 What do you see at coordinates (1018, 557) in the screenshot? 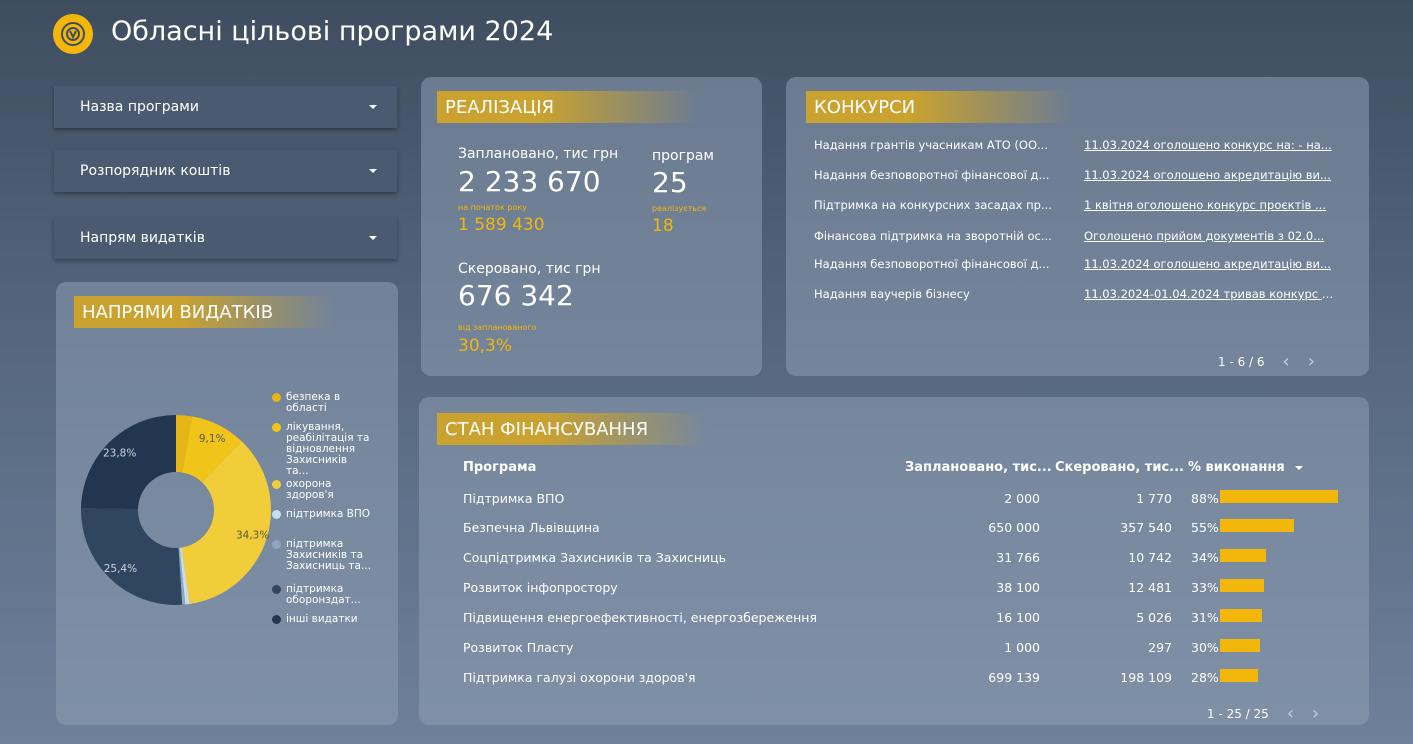
I see `planned-cell: 31 766` at bounding box center [1018, 557].